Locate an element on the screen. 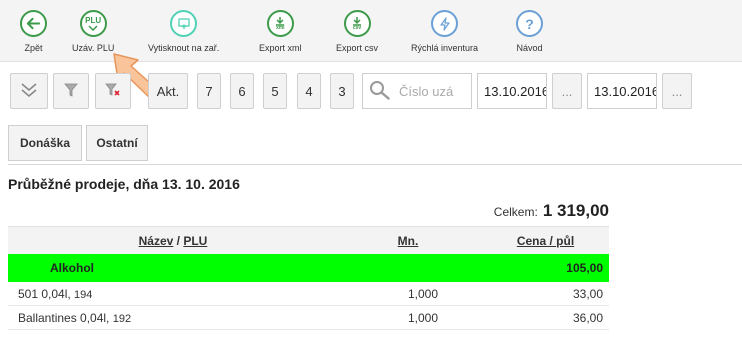 Image resolution: width=742 pixels, height=339 pixels. date-from-field: 13.10.2016 is located at coordinates (512, 91).